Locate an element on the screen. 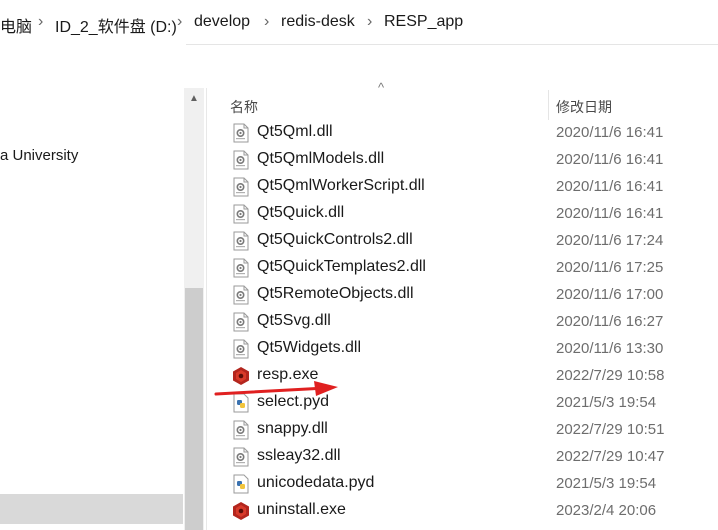 The height and width of the screenshot is (530, 718). file-row: Qt5QuickTemplates2.dll 2020/11/6 17:25 is located at coordinates (470, 267).